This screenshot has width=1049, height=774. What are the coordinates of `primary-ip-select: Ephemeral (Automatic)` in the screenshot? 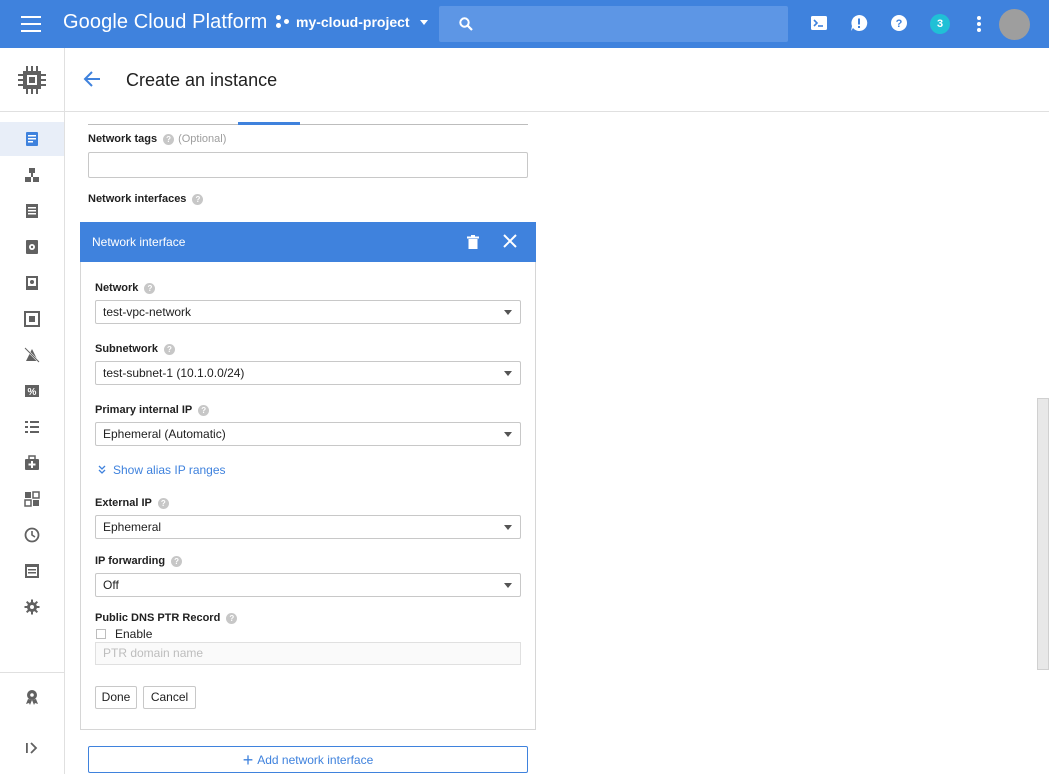 It's located at (308, 434).